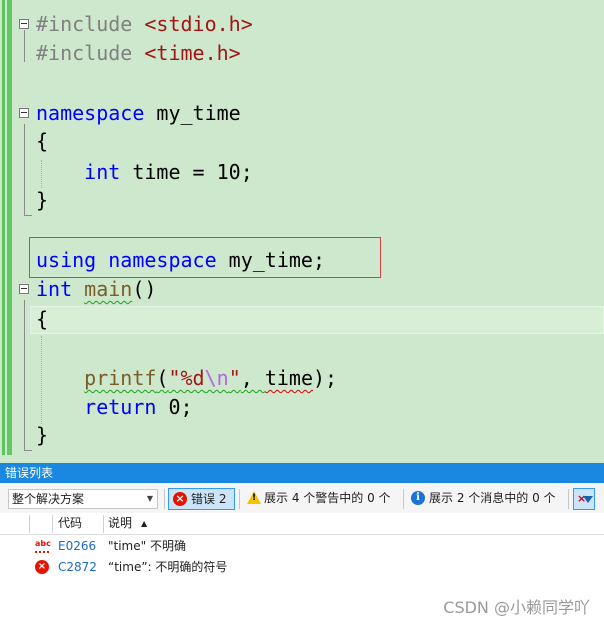 The image size is (604, 626). What do you see at coordinates (149, 498) in the screenshot?
I see `chevron-down-icon: ▼` at bounding box center [149, 498].